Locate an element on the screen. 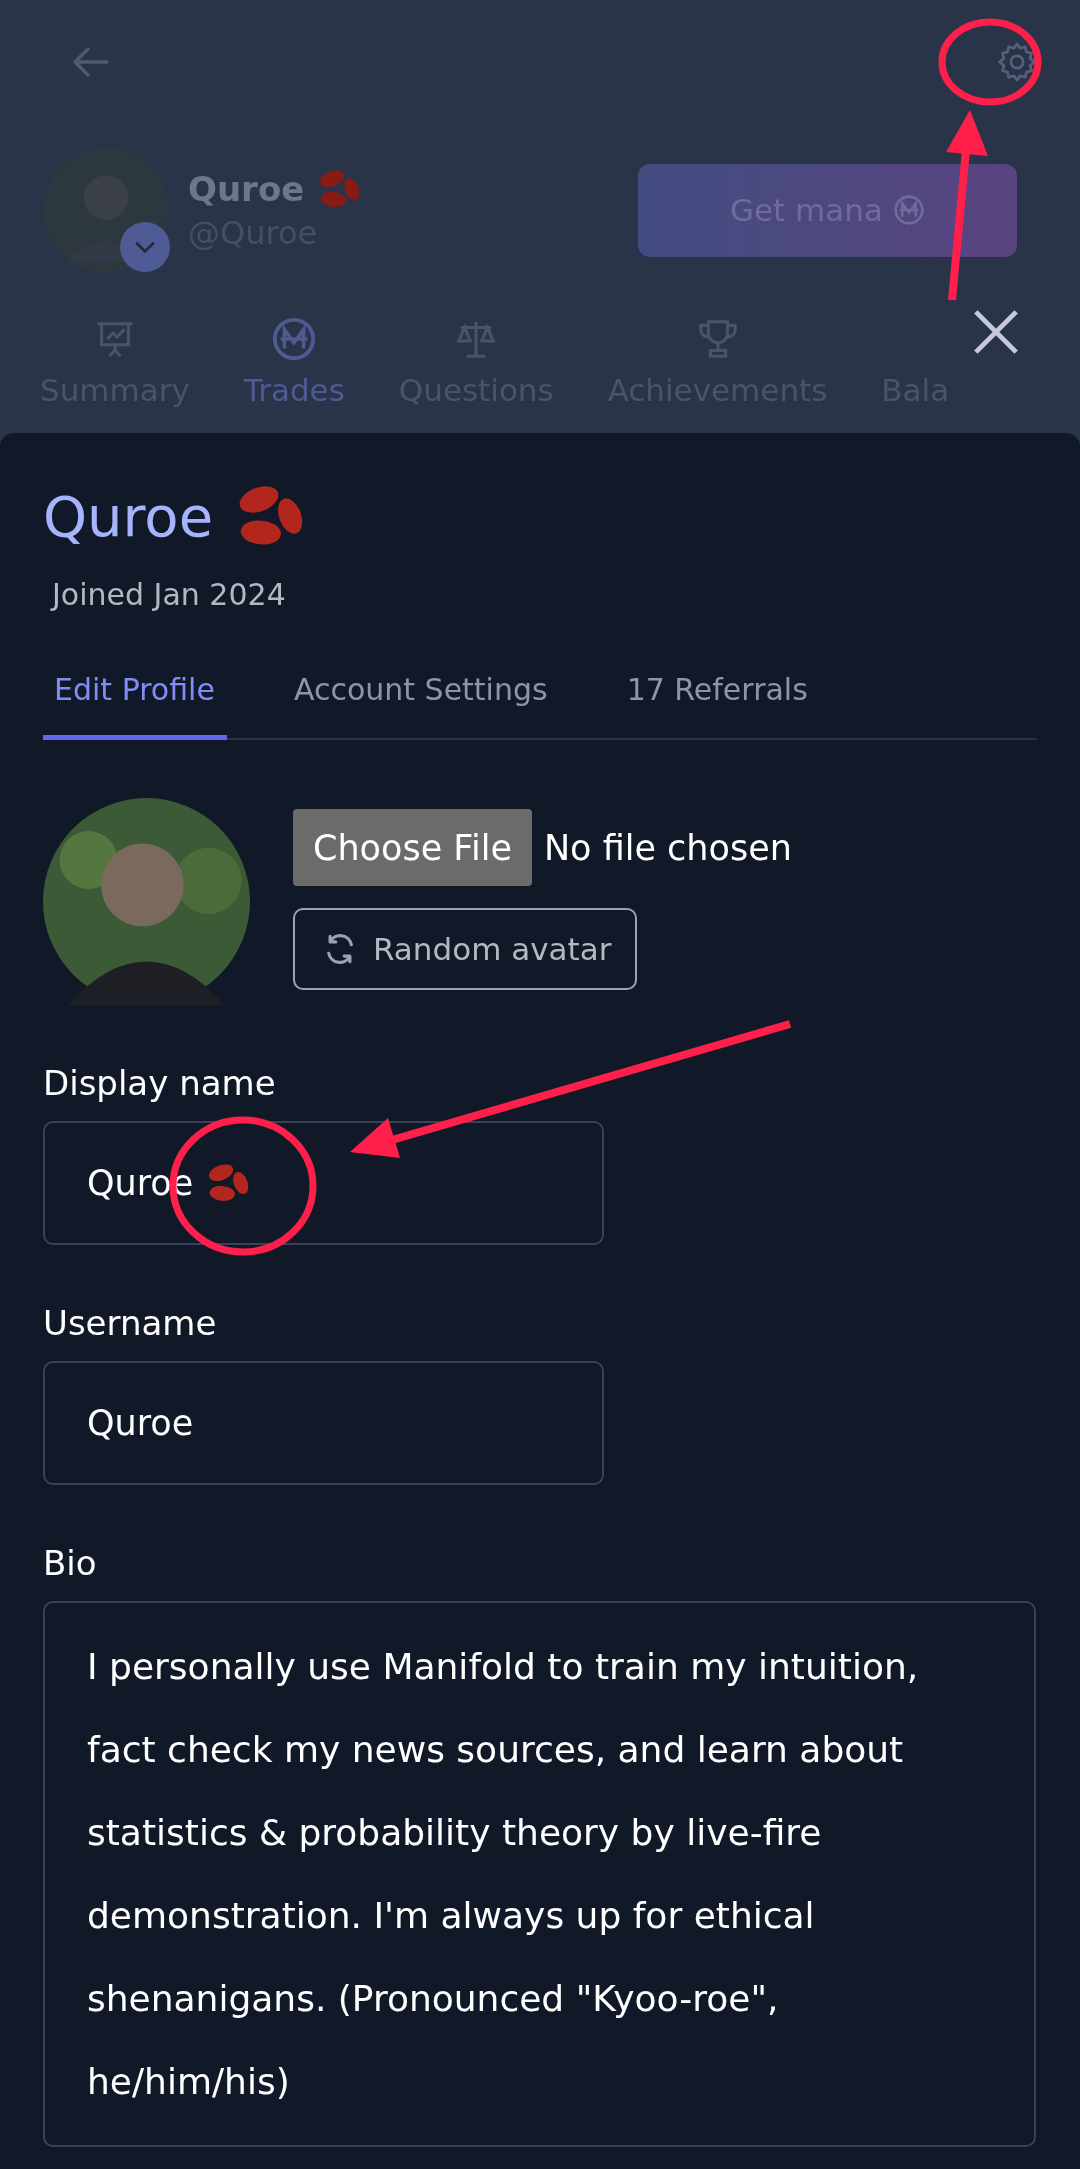  chevron-down-icon is located at coordinates (145, 247).